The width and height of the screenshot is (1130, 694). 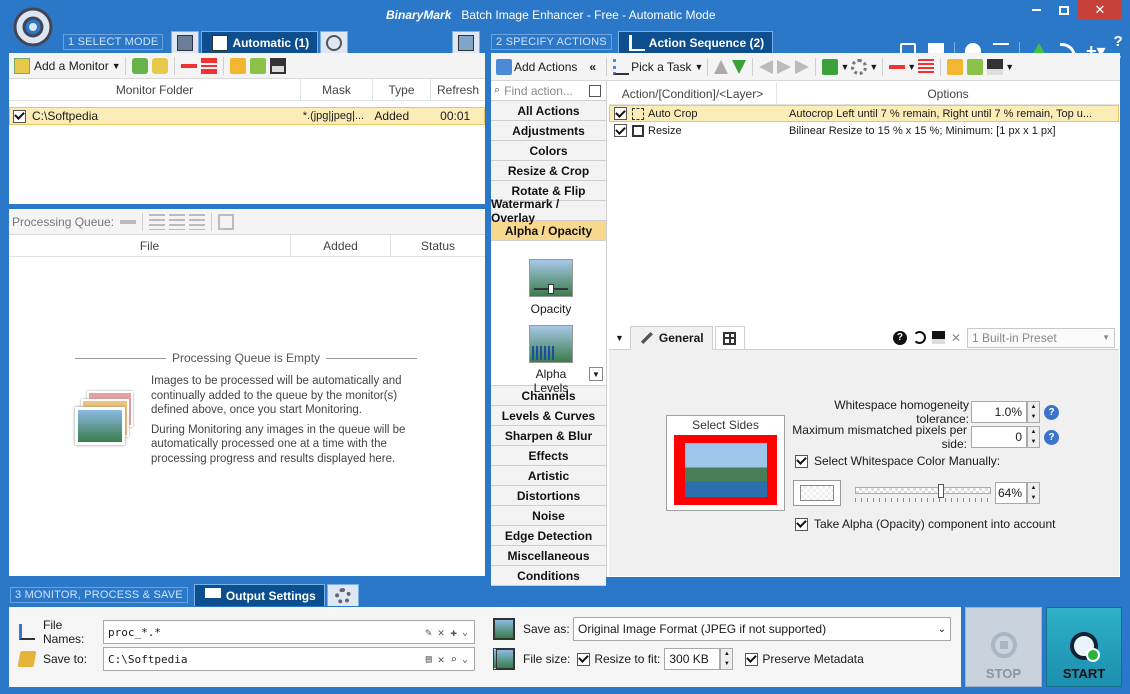 I want to click on mismatch-spinner: ▲ ▼, so click(x=1033, y=437).